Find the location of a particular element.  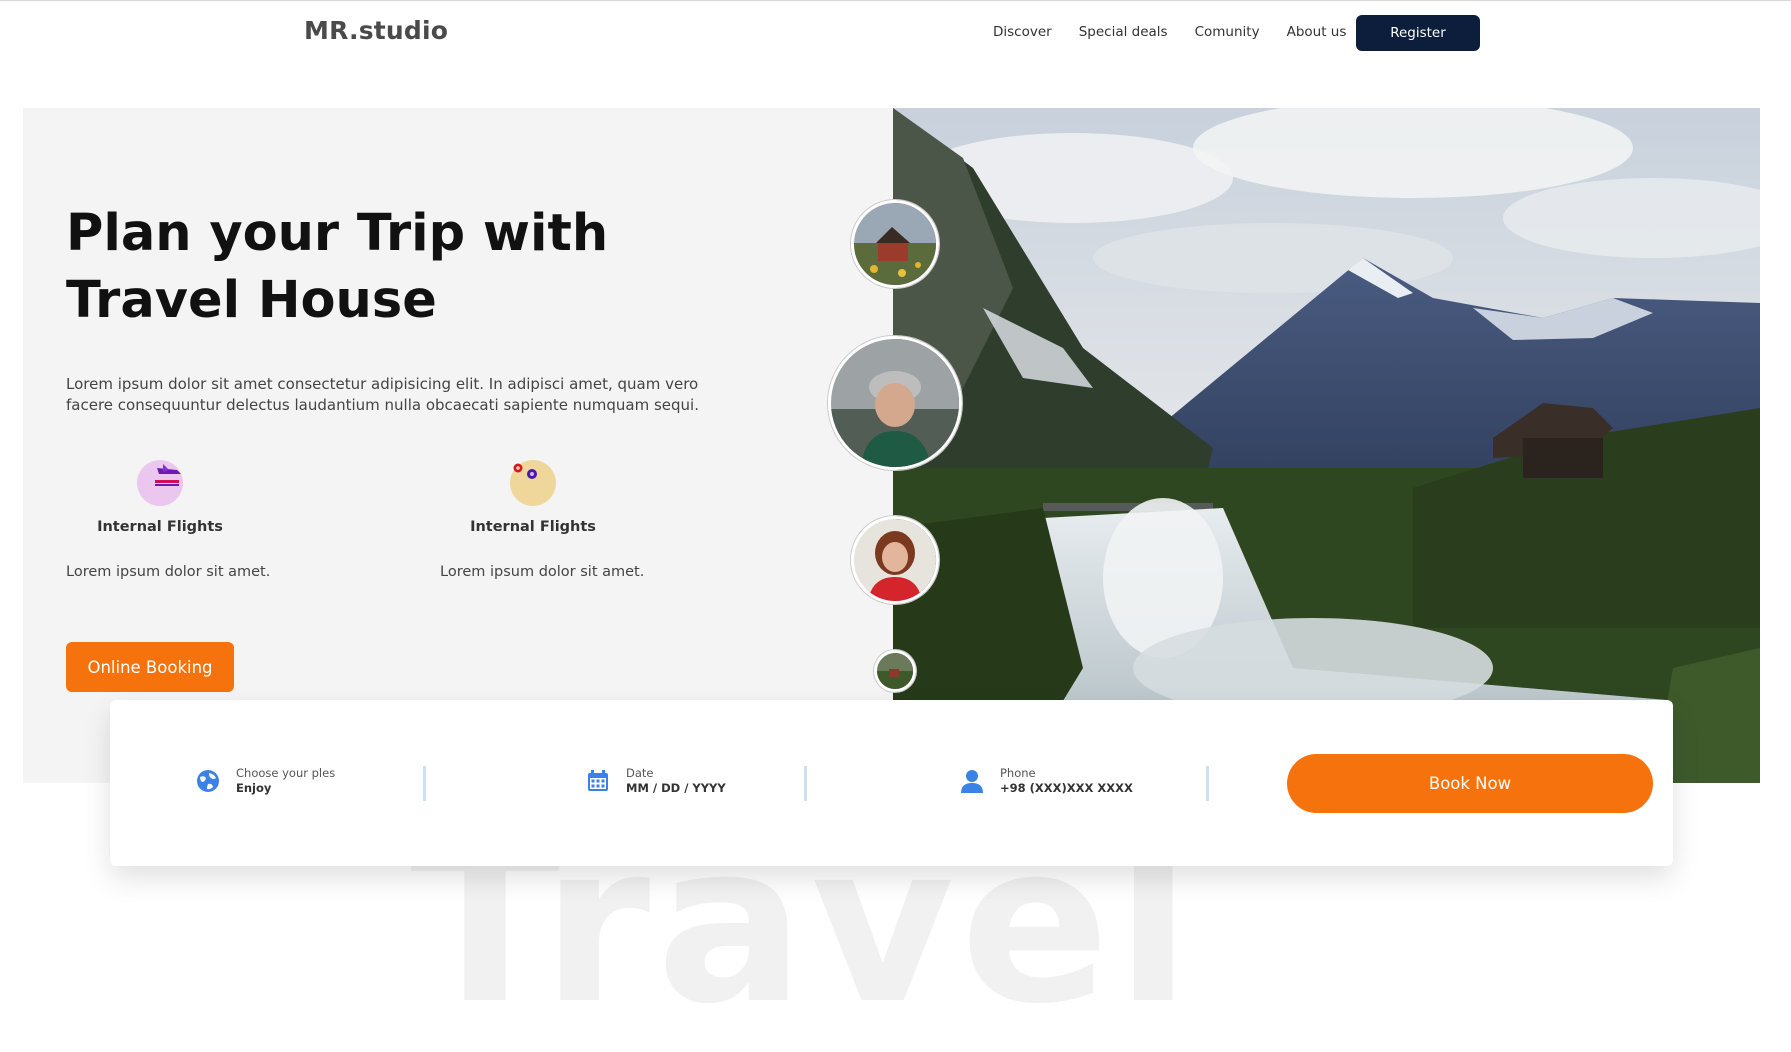

globe-icon is located at coordinates (208, 781).